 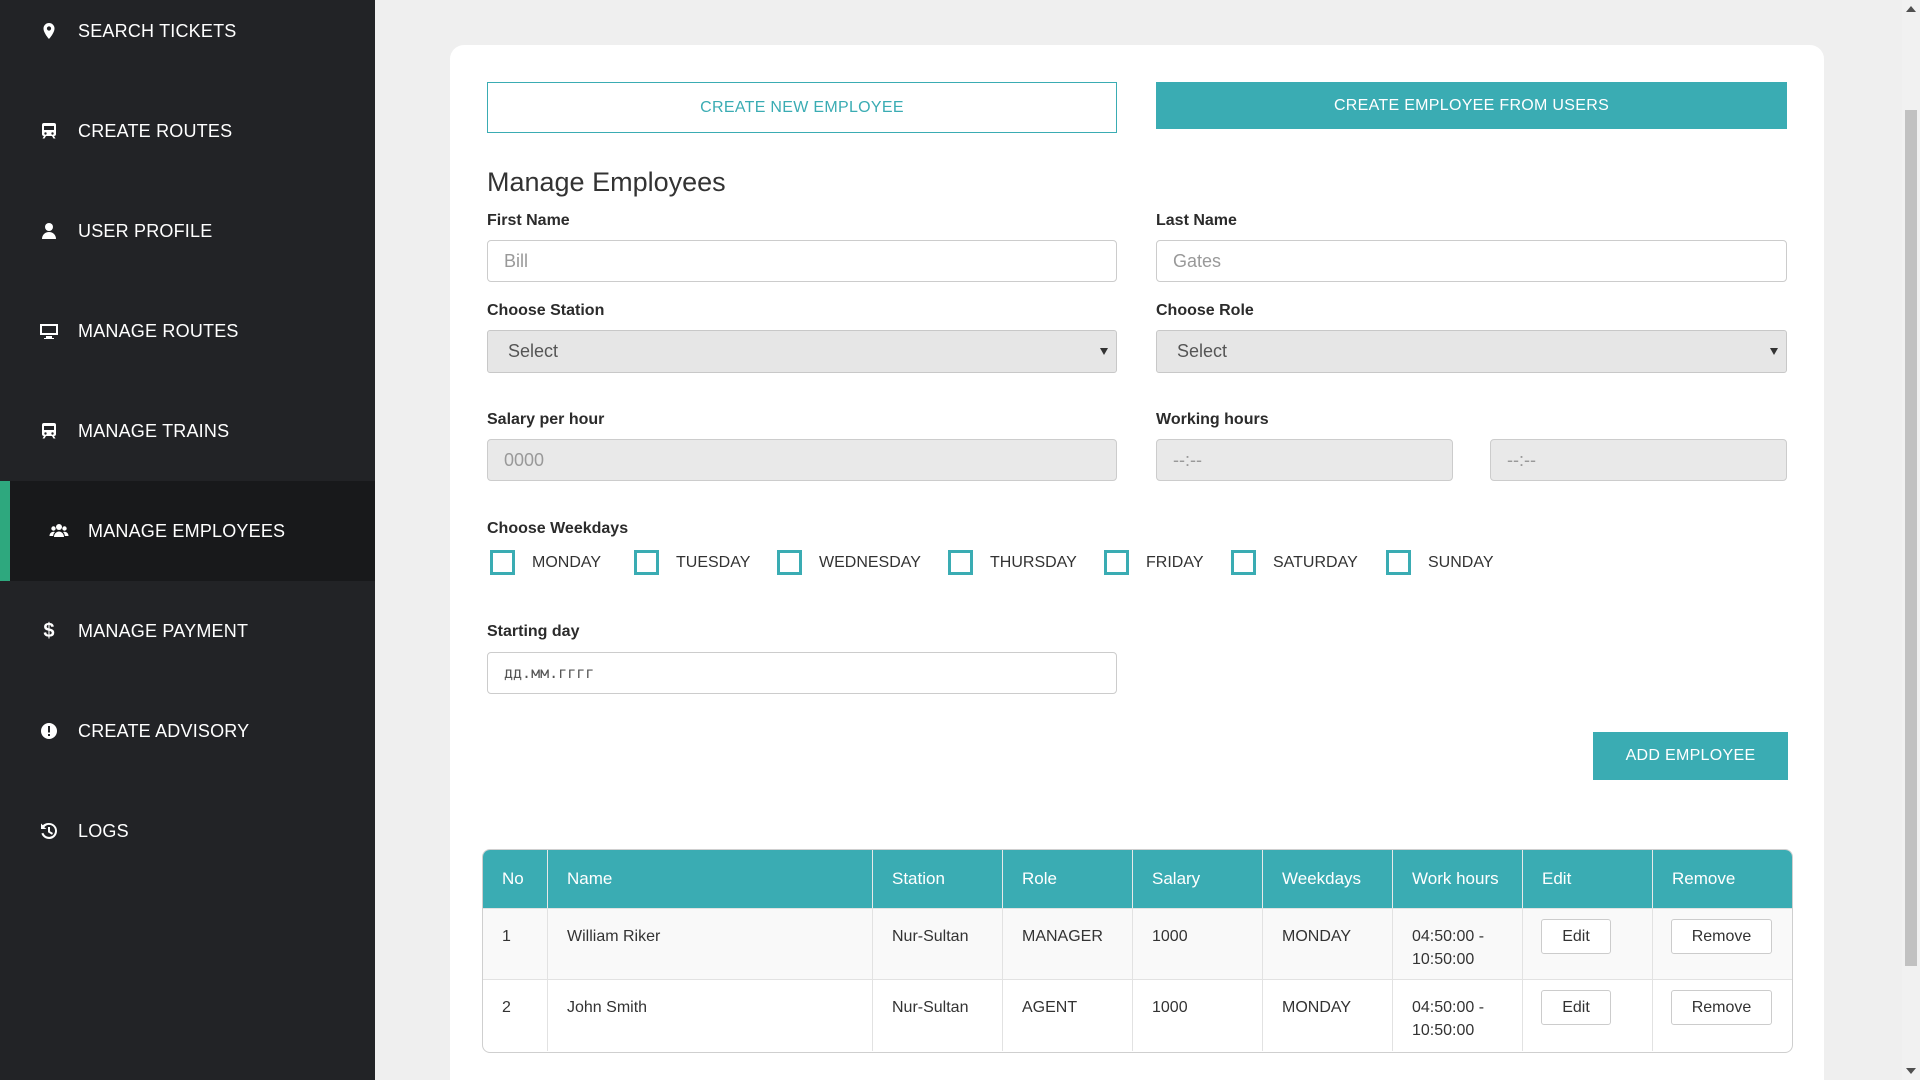 What do you see at coordinates (187, 331) in the screenshot?
I see `sidebar-item-manage-routes: MANAGE ROUTES` at bounding box center [187, 331].